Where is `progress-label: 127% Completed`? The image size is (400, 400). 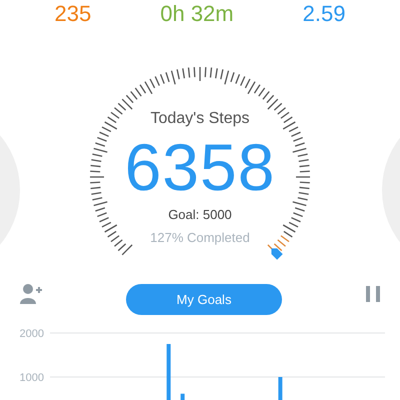 progress-label: 127% Completed is located at coordinates (200, 238).